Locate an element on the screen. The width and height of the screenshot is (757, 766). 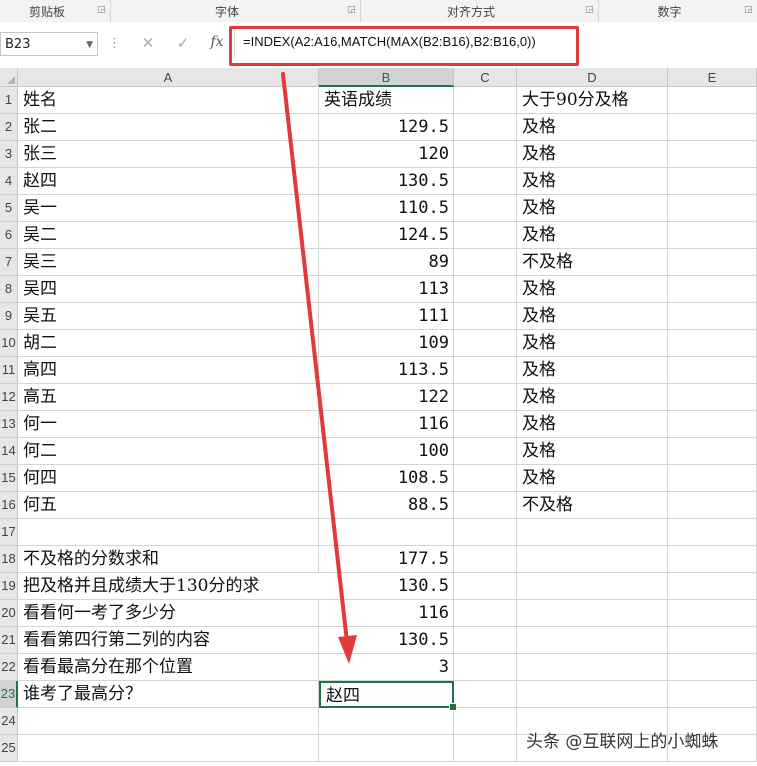
cell-a5: 吴一 is located at coordinates (168, 208).